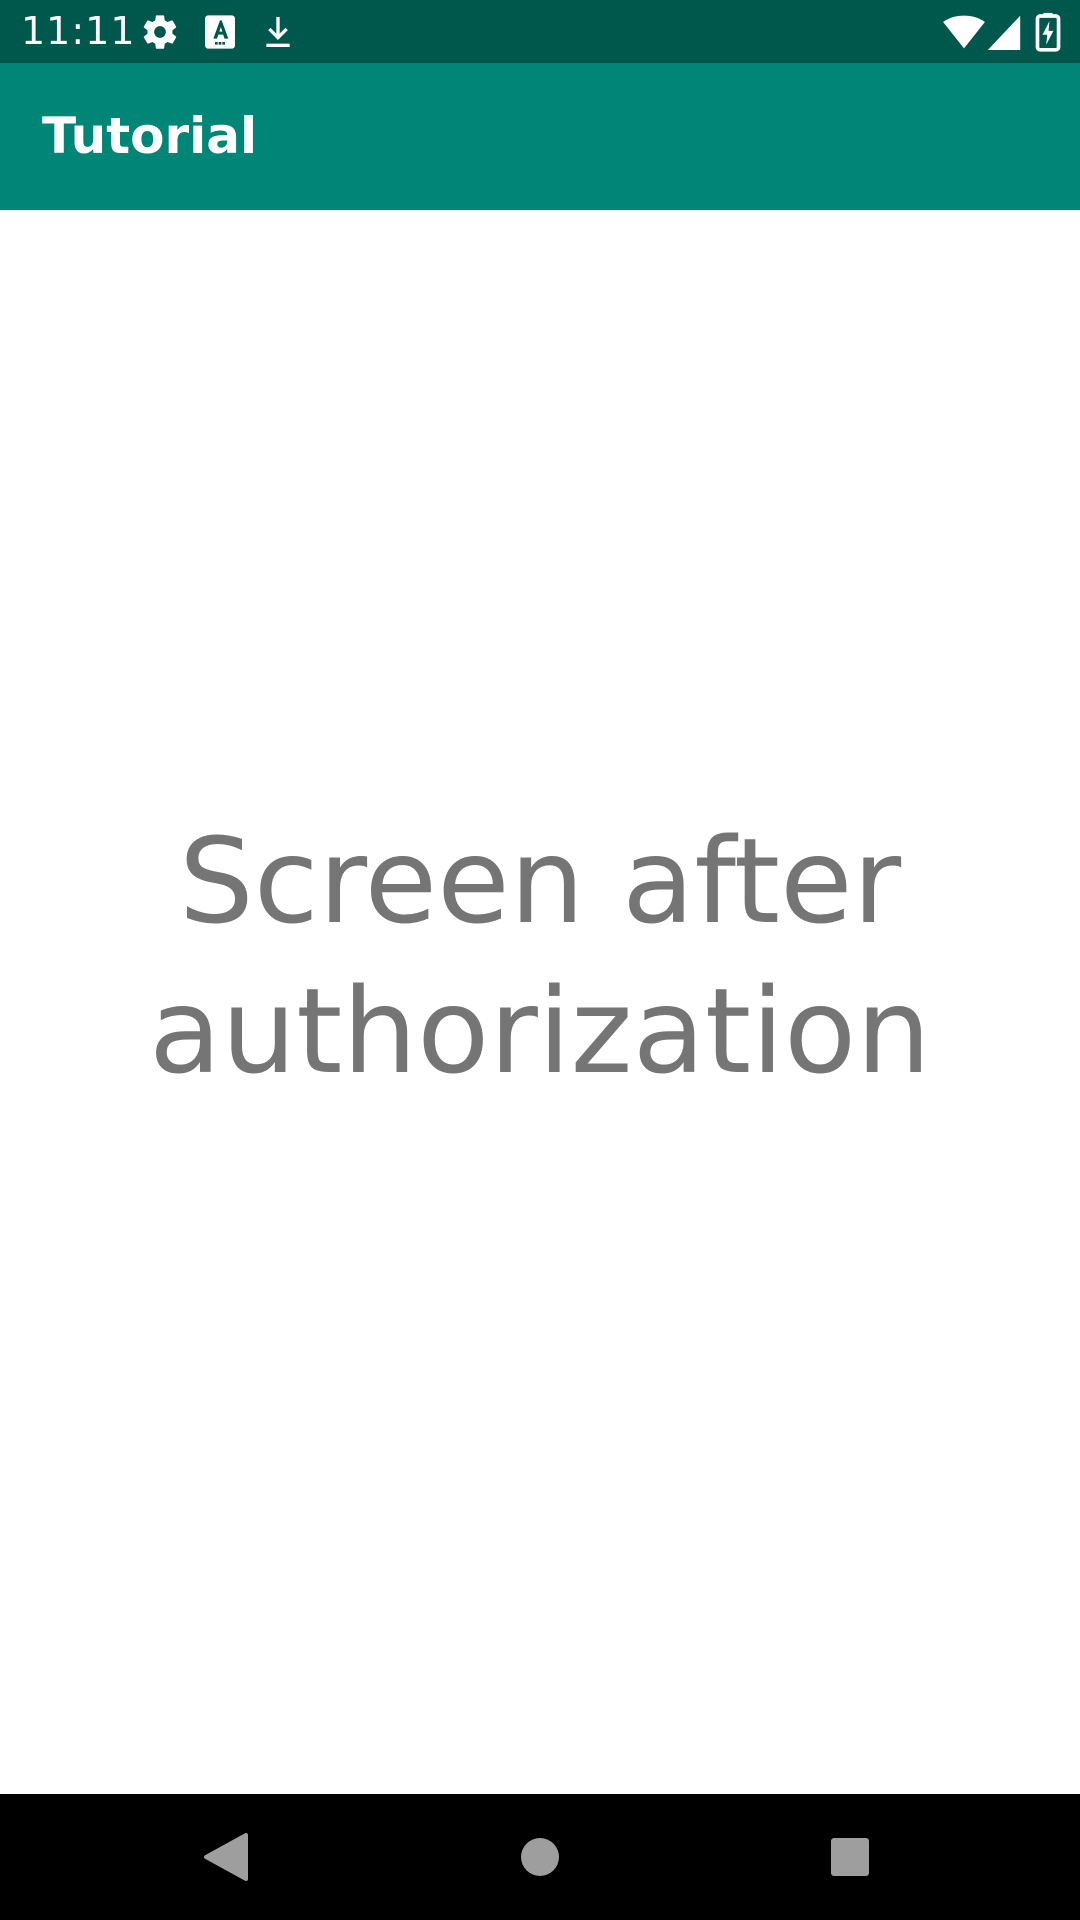 The width and height of the screenshot is (1080, 1920). I want to click on authorization-message: Screen after authorization, so click(540, 956).